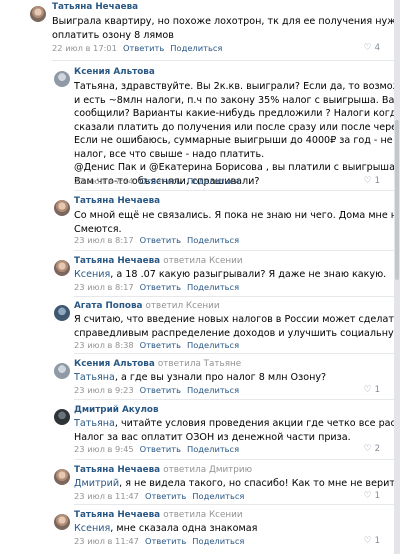 The height and width of the screenshot is (554, 400). Describe the element at coordinates (377, 48) in the screenshot. I see `like-count: 4` at that location.